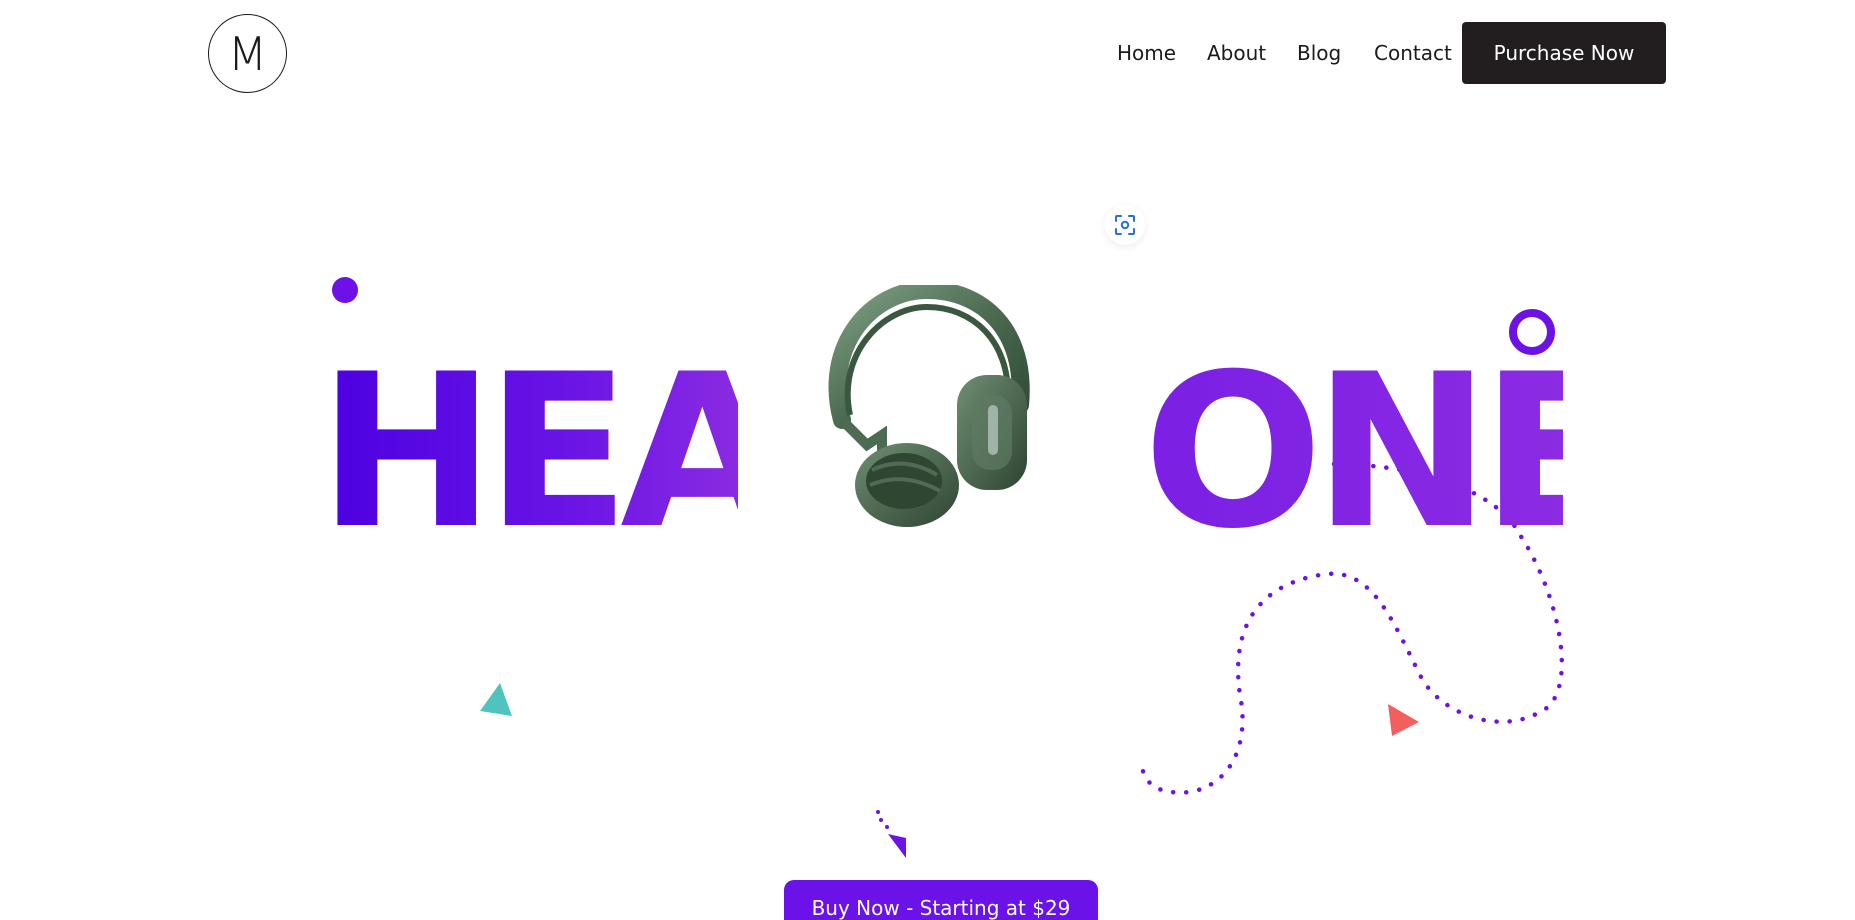 The width and height of the screenshot is (1855, 920). I want to click on decor-ring, so click(1532, 332).